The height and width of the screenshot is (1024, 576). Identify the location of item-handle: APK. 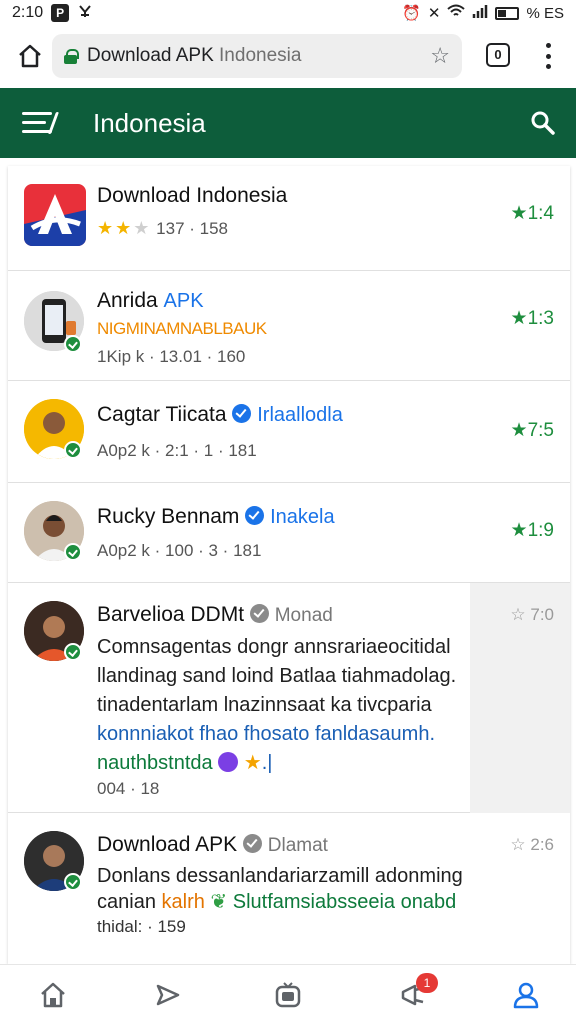
(184, 301).